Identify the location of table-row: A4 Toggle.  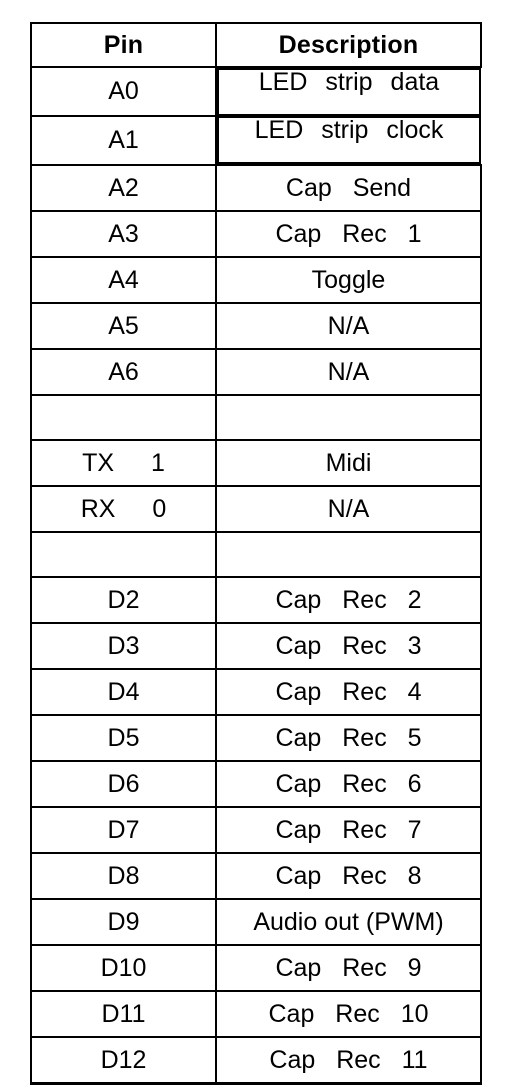
(256, 280).